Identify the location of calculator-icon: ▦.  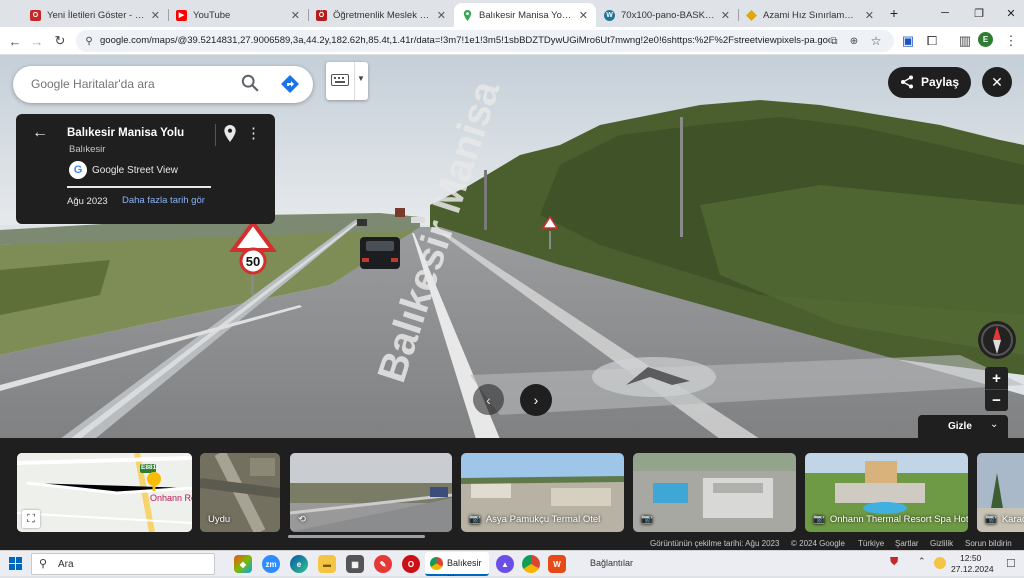
(355, 564).